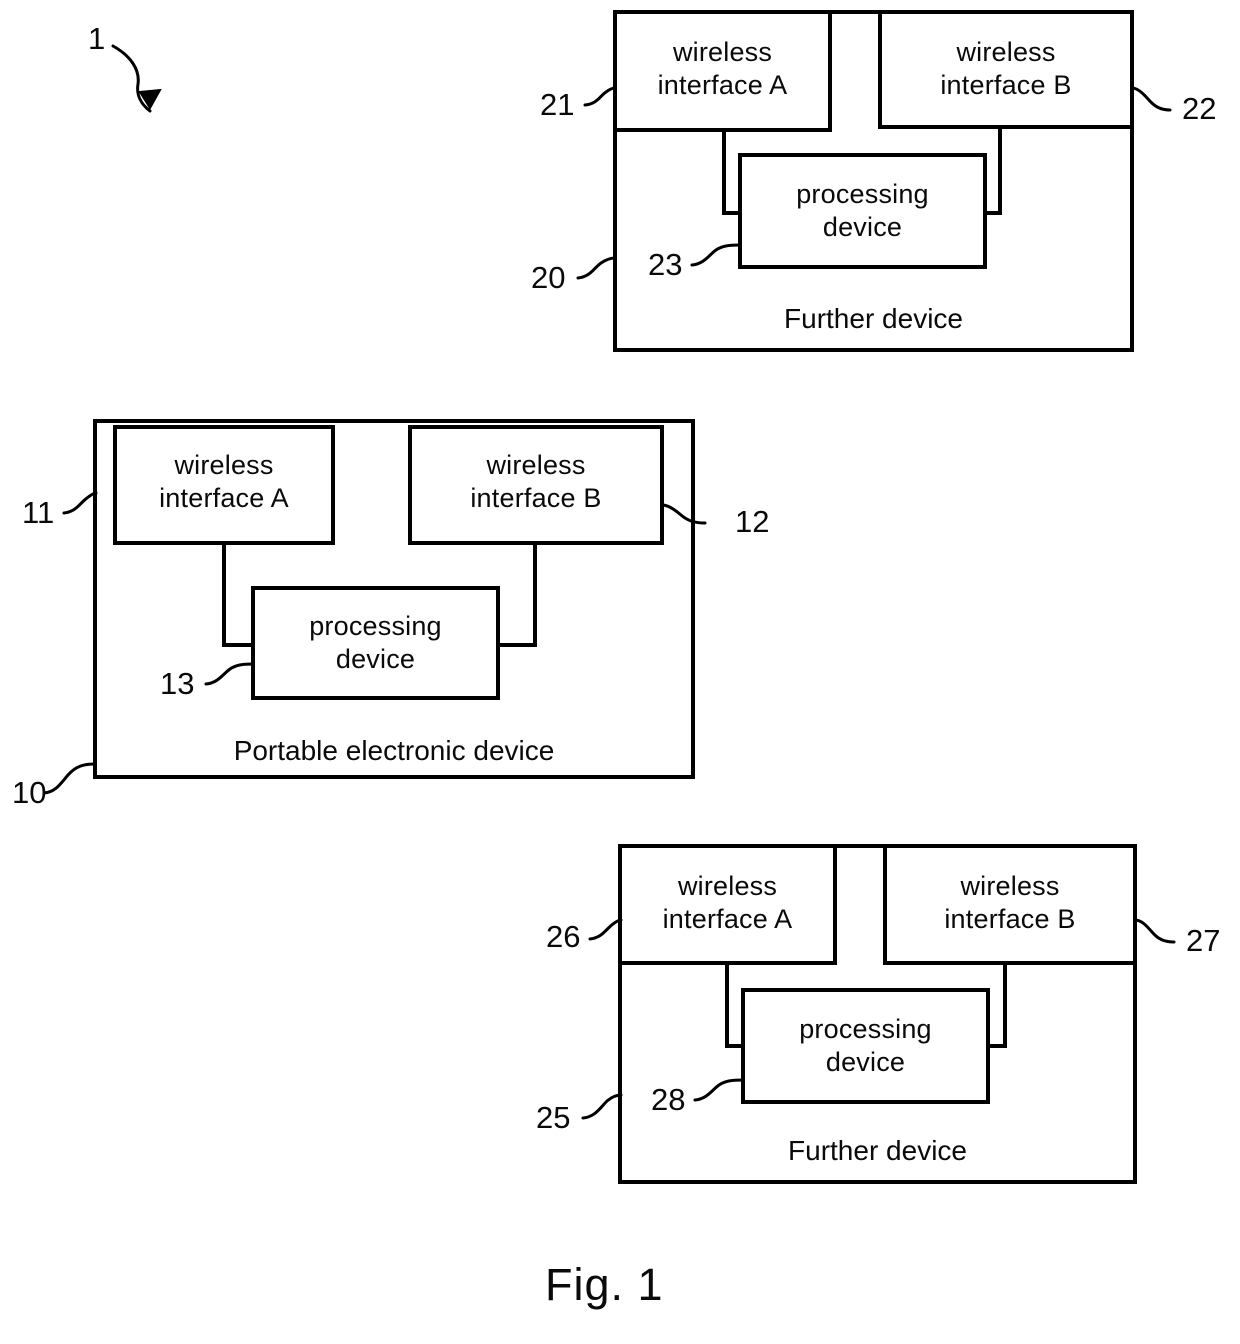 The height and width of the screenshot is (1344, 1240). I want to click on portable-device-interface-a-label: wireless interface A, so click(224, 481).